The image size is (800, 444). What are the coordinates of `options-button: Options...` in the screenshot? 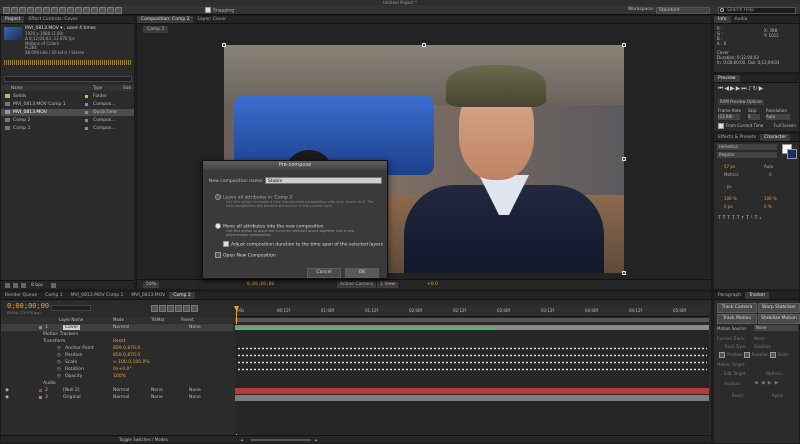 It's located at (775, 373).